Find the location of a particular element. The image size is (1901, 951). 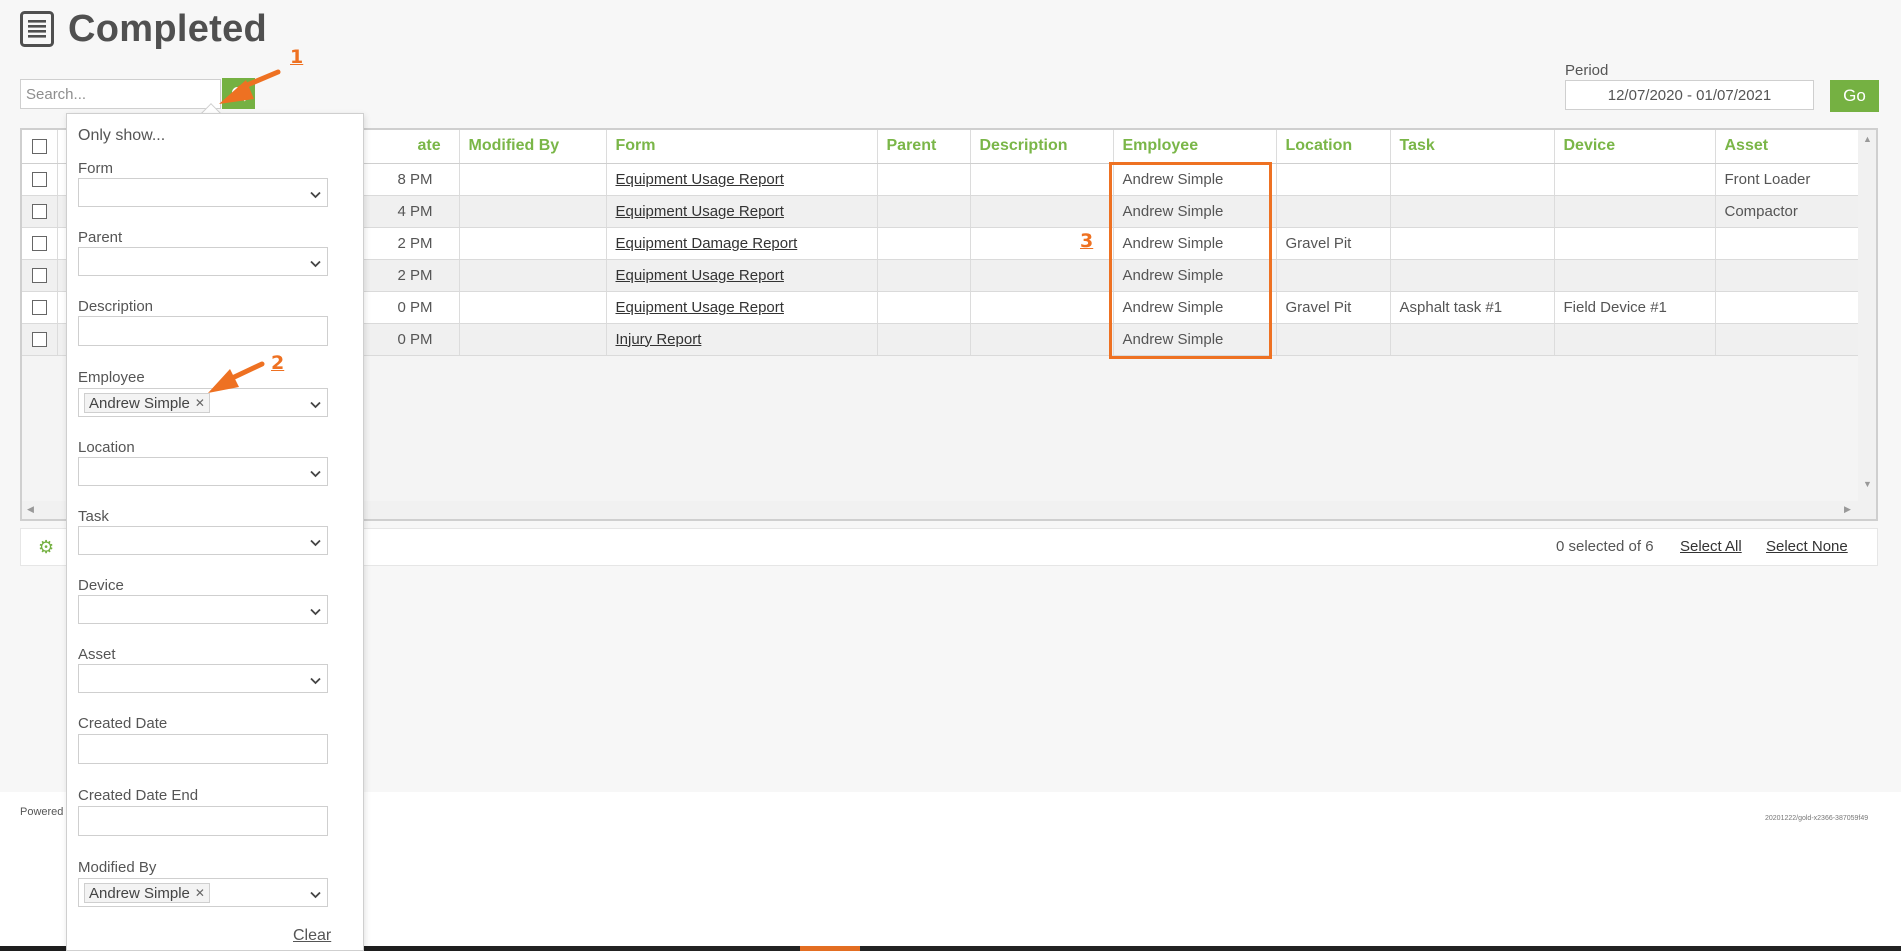

column-header-employee: Employee is located at coordinates (1195, 147).